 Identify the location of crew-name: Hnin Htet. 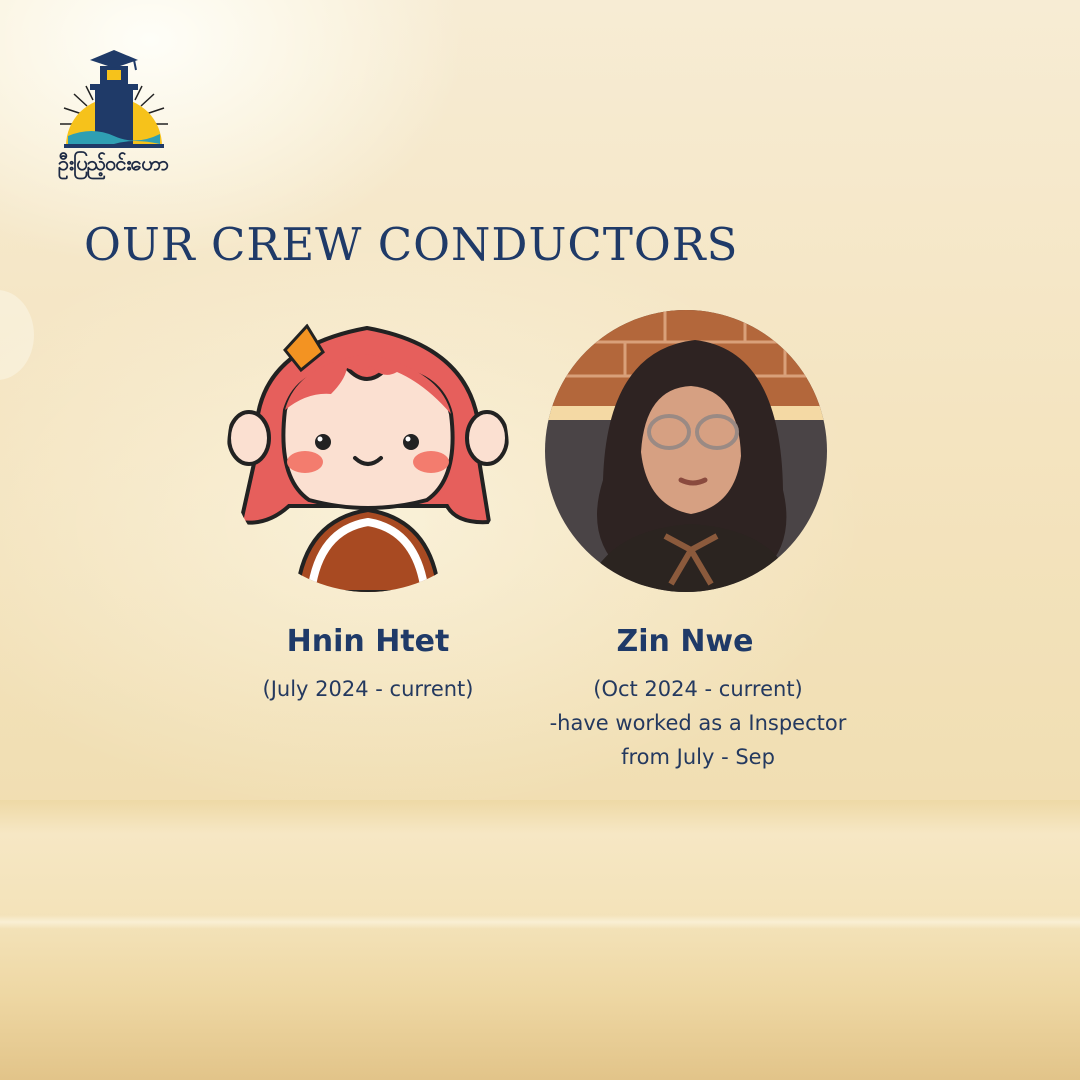
(368, 641).